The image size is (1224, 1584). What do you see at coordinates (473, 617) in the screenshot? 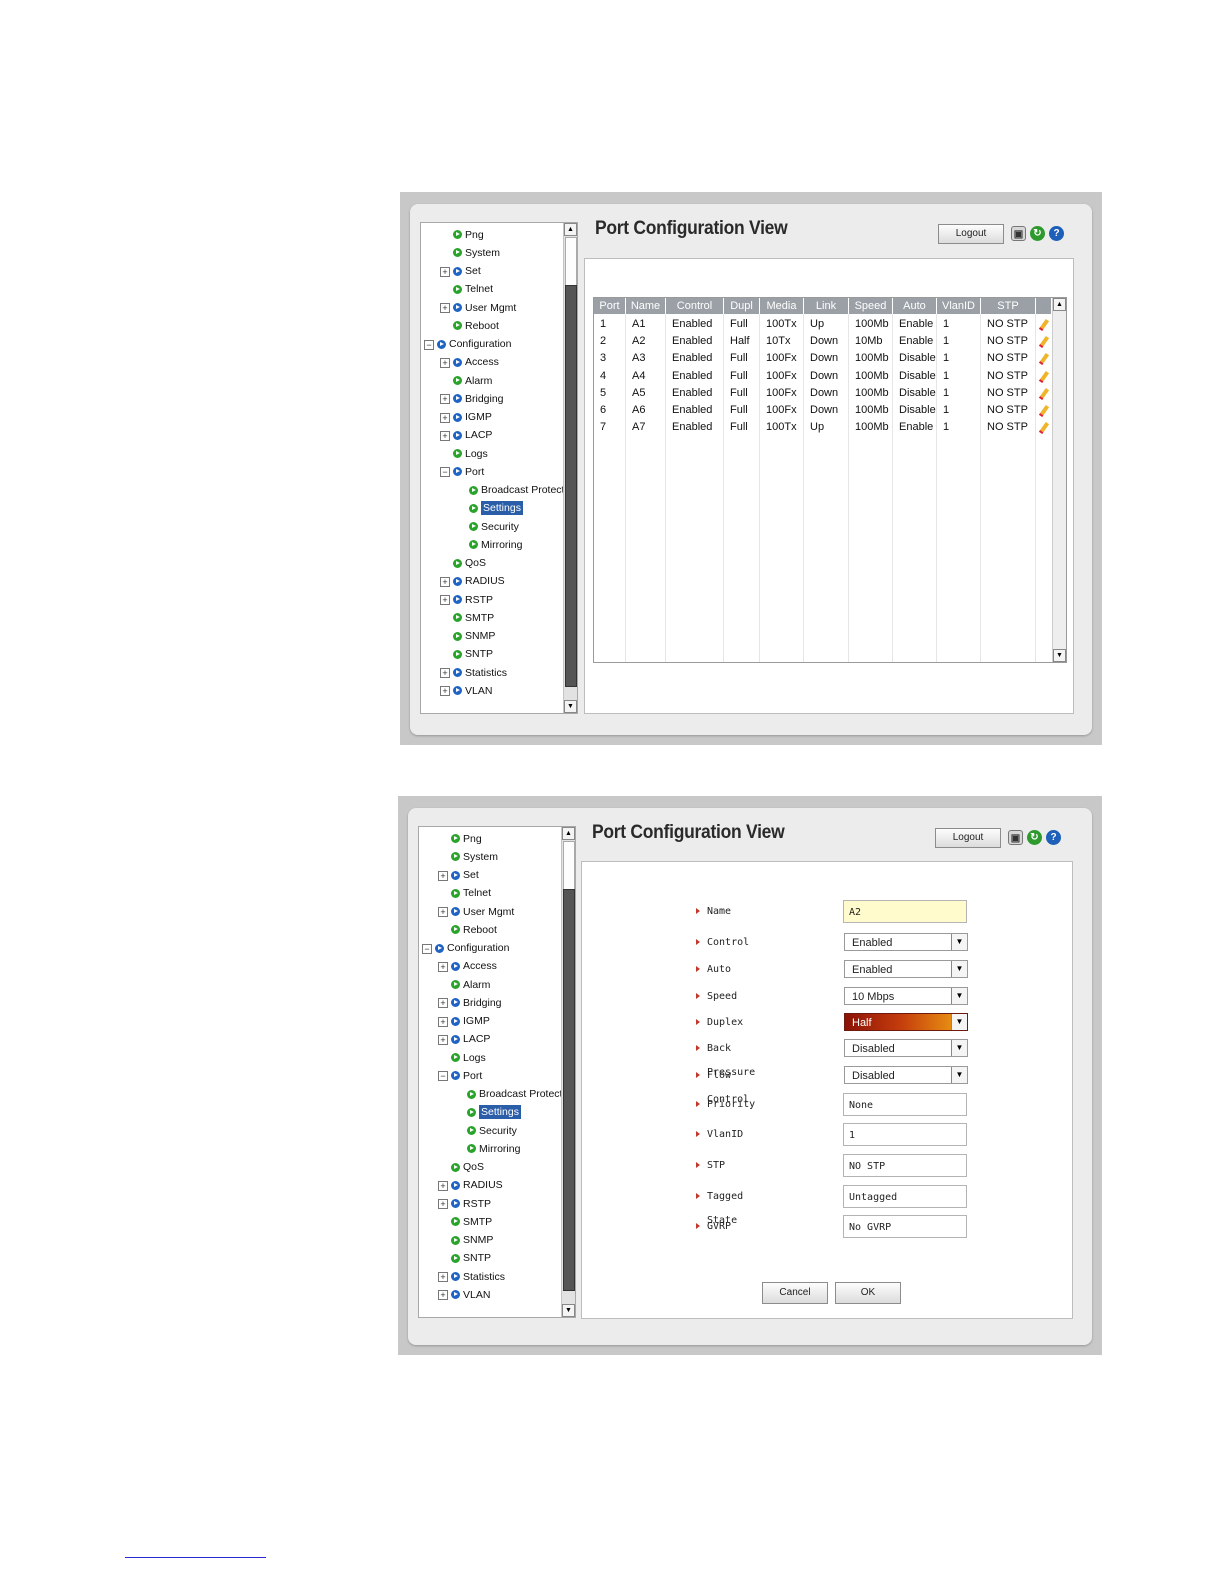
I see `tree-item-smtp: SMTP` at bounding box center [473, 617].